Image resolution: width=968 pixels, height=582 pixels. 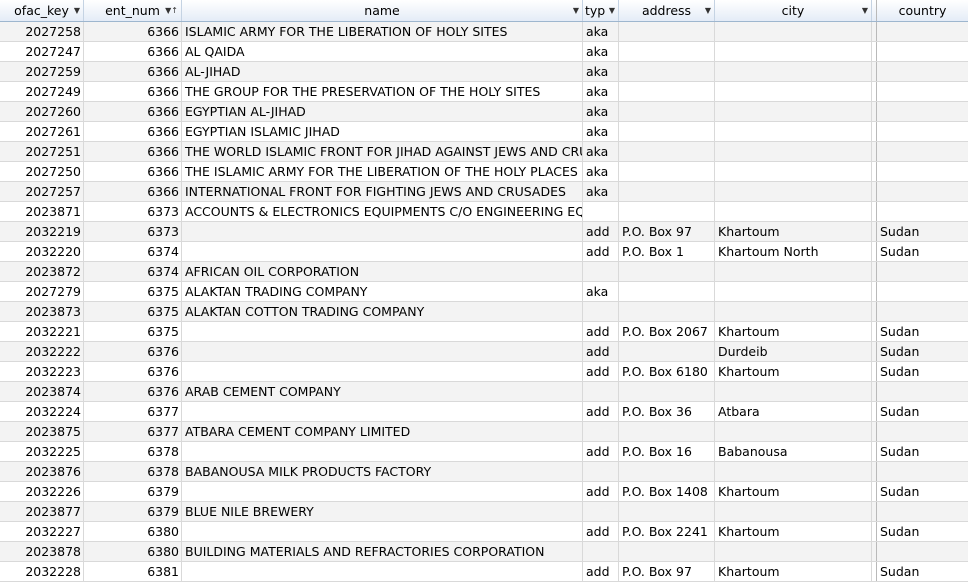 I want to click on cell-name: ALAKTAN TRADING COMPANY, so click(x=382, y=291).